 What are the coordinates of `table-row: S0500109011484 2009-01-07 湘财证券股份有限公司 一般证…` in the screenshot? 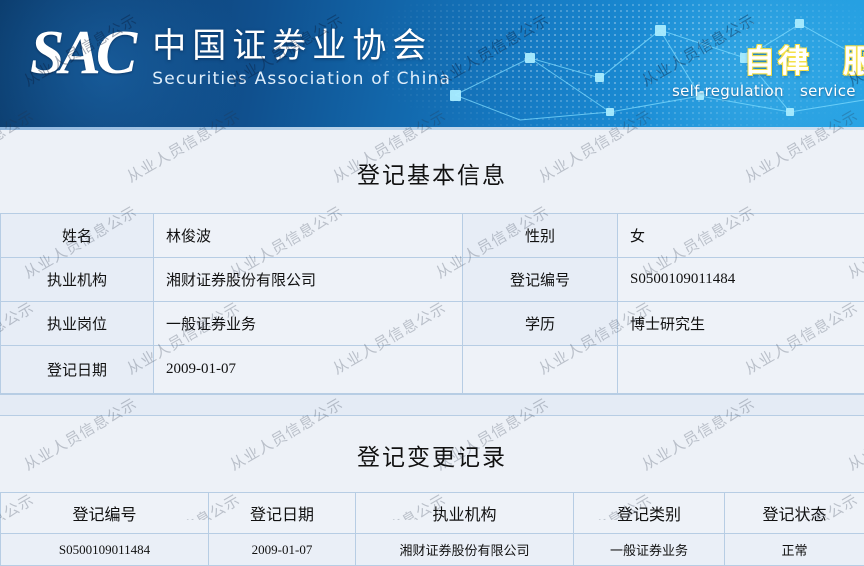 It's located at (432, 550).